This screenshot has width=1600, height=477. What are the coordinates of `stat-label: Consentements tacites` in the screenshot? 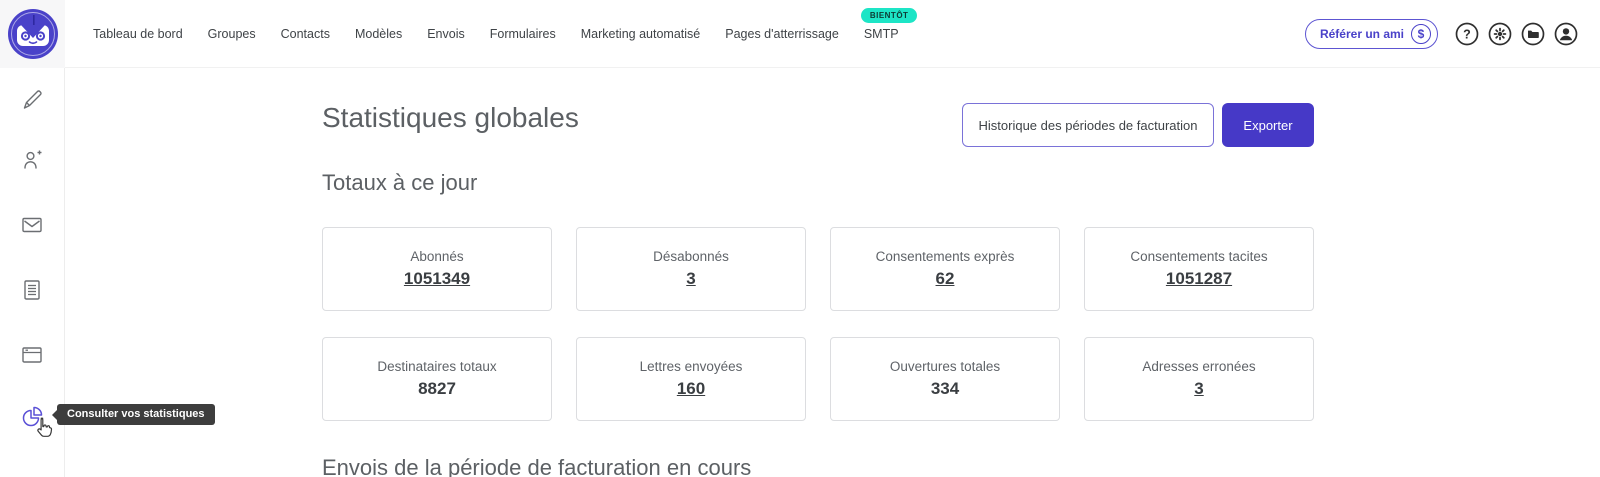 It's located at (1199, 256).